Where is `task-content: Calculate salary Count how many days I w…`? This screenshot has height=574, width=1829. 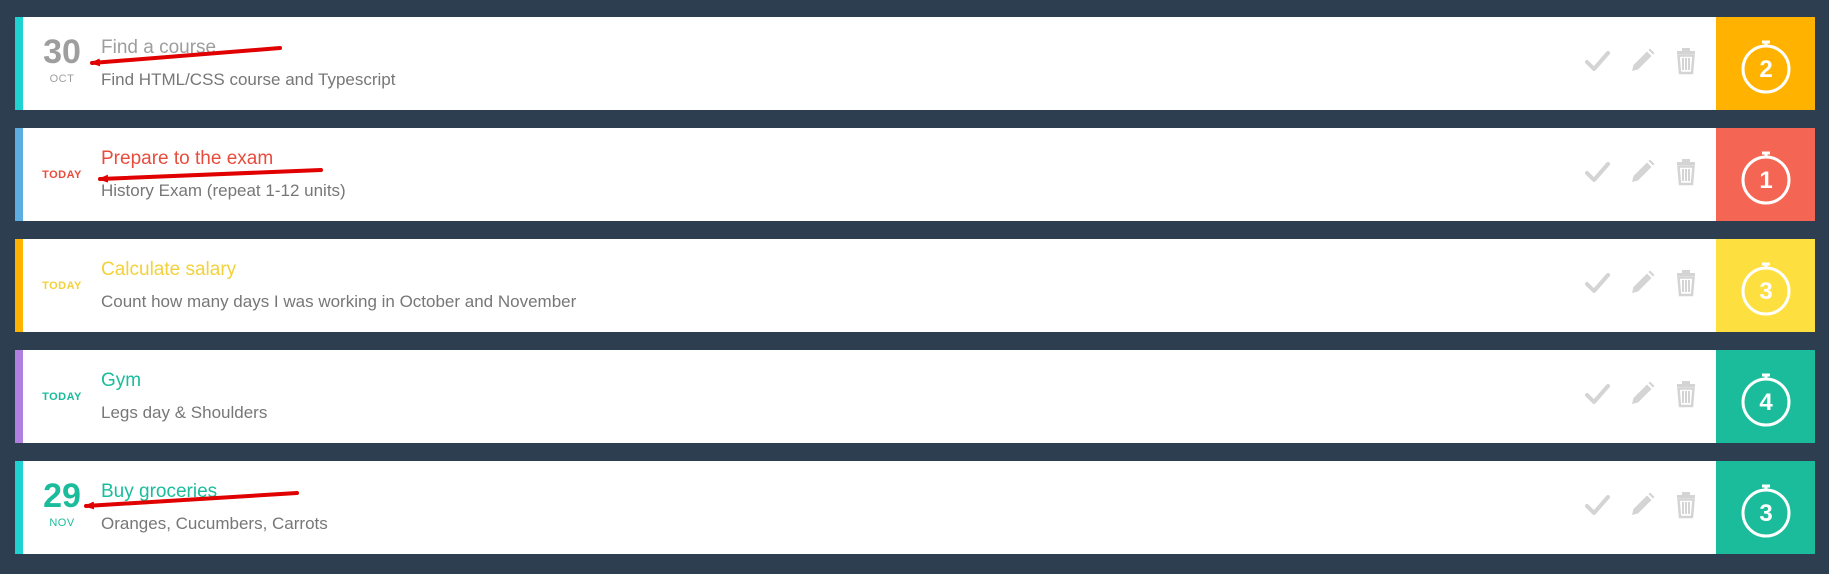 task-content: Calculate salary Count how many days I w… is located at coordinates (701, 285).